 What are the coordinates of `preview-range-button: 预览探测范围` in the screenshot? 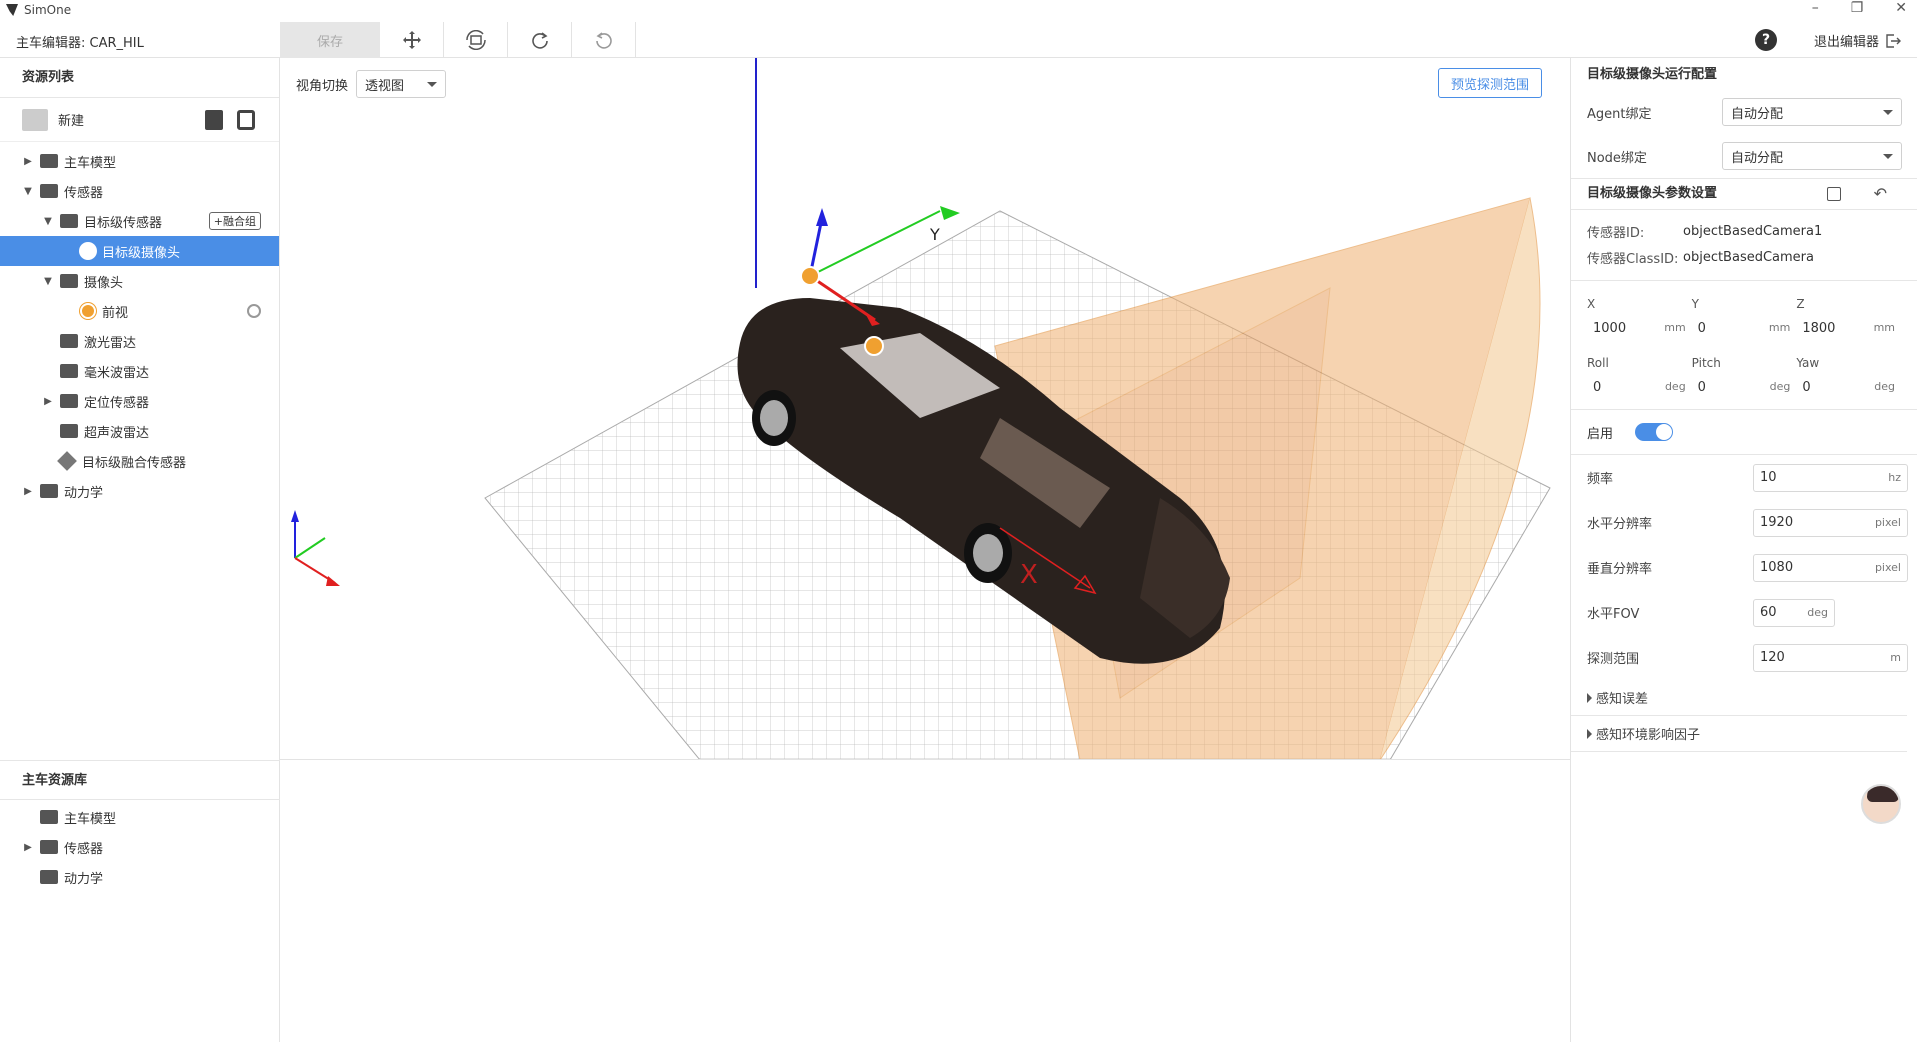 It's located at (1489, 83).